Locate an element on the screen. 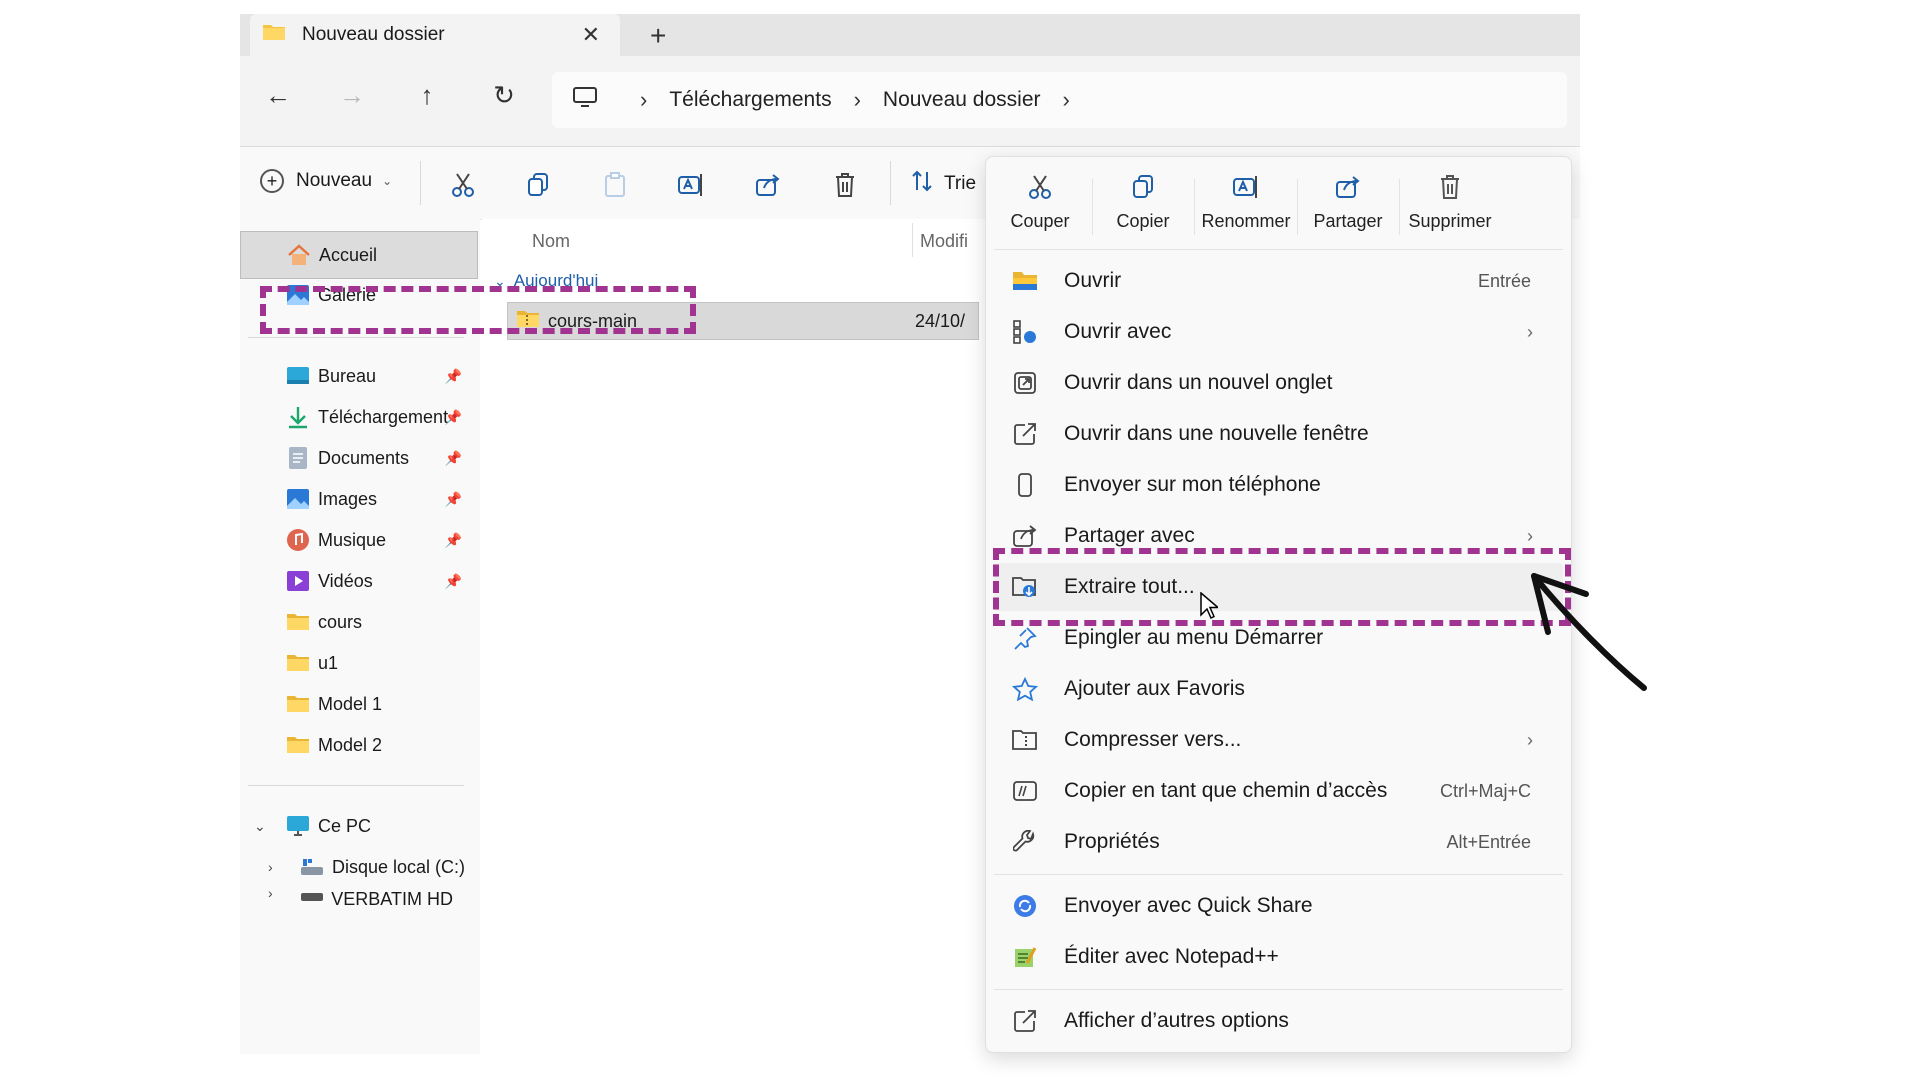  breadcrumb-telechargements: Téléchargements is located at coordinates (750, 100).